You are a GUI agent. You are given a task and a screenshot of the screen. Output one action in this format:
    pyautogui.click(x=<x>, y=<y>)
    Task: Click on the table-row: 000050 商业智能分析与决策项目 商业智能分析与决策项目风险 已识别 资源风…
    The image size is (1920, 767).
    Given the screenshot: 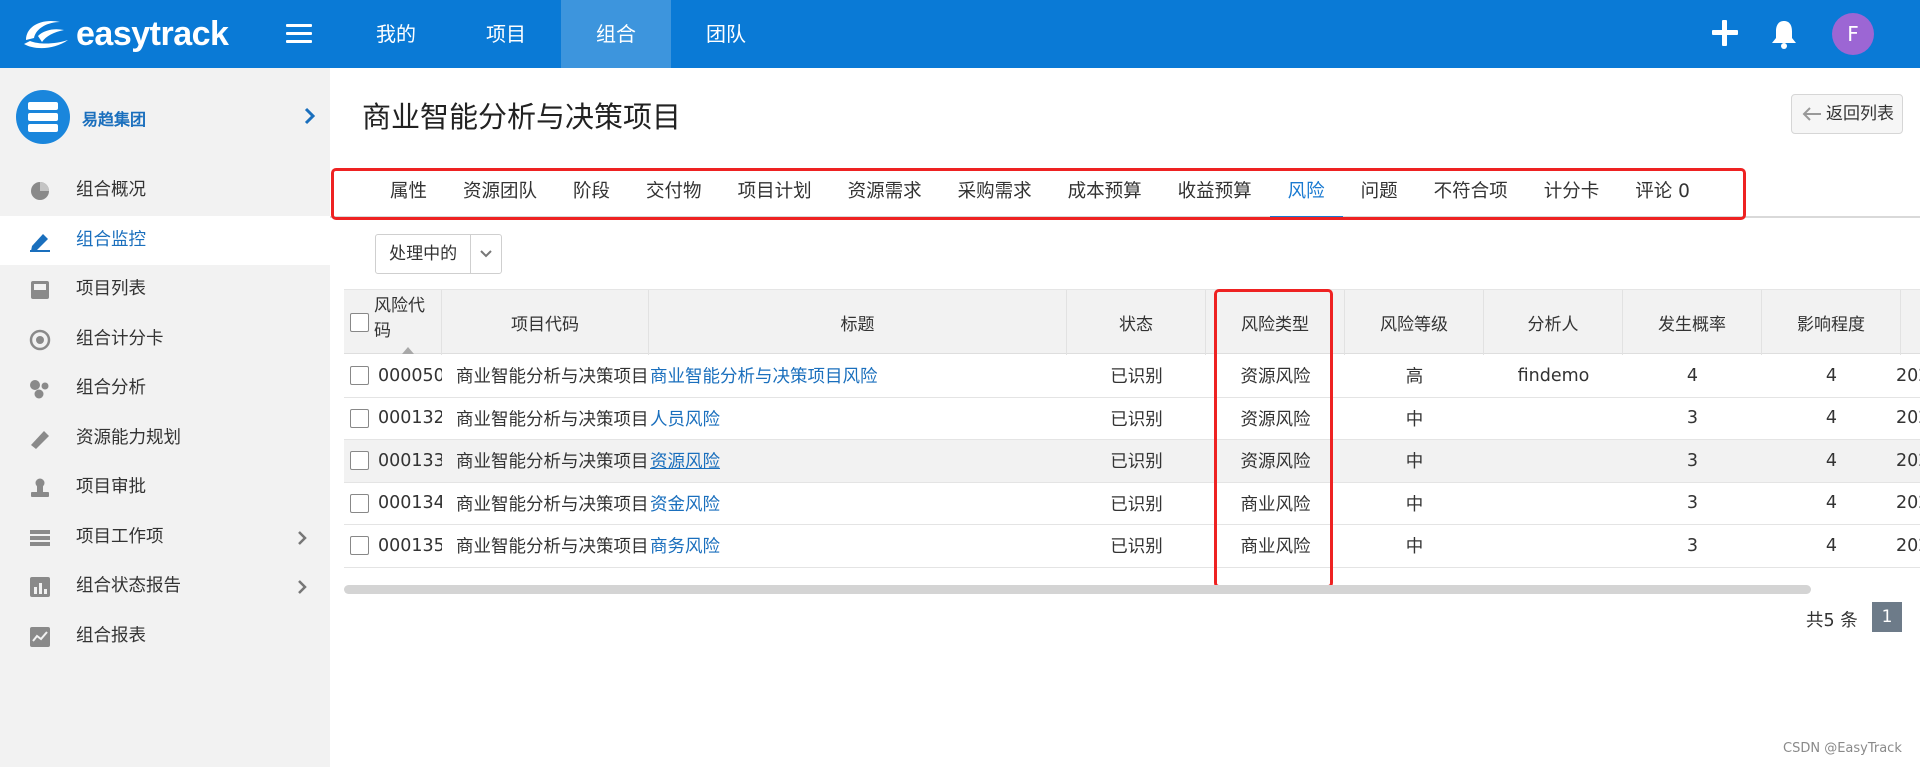 What is the action you would take?
    pyautogui.click(x=1132, y=376)
    